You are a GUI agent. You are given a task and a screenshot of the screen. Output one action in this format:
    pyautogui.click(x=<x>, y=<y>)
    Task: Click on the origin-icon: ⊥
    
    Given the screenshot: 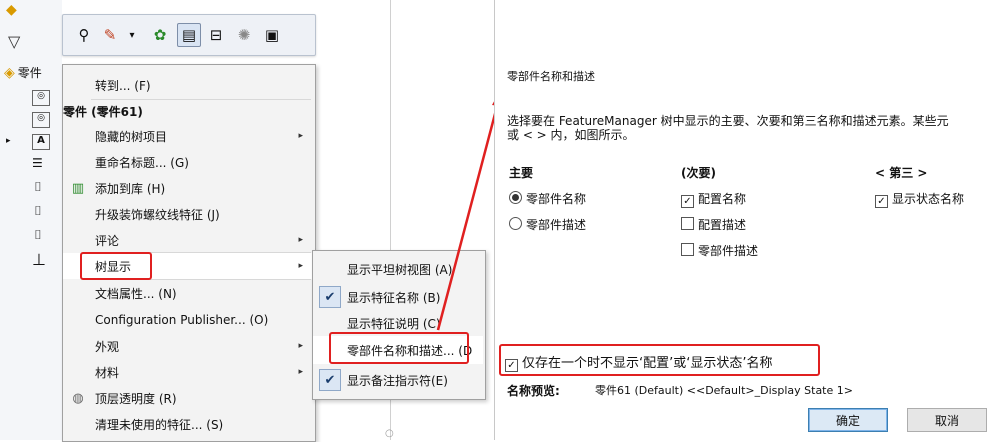 What is the action you would take?
    pyautogui.click(x=39, y=259)
    